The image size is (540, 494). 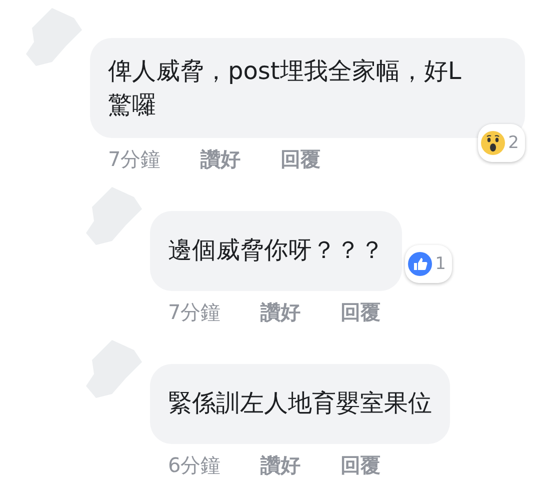 What do you see at coordinates (194, 465) in the screenshot?
I see `comment-time: 6分鐘` at bounding box center [194, 465].